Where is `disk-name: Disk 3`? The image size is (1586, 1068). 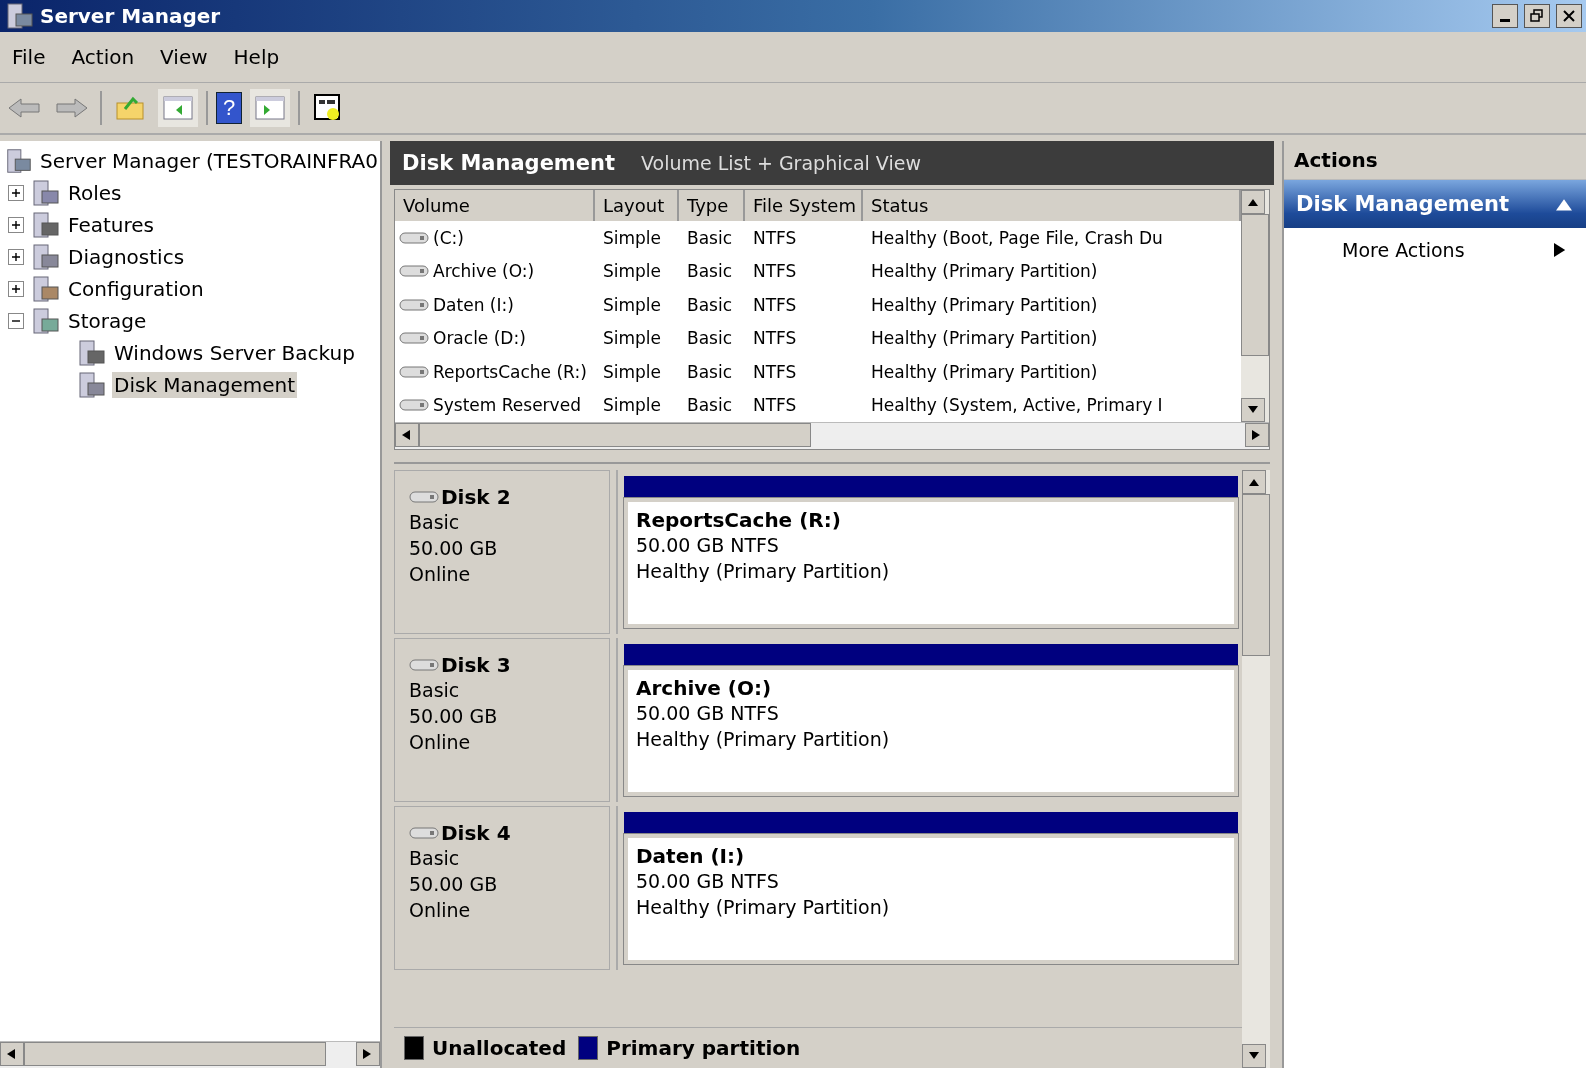 disk-name: Disk 3 is located at coordinates (502, 665).